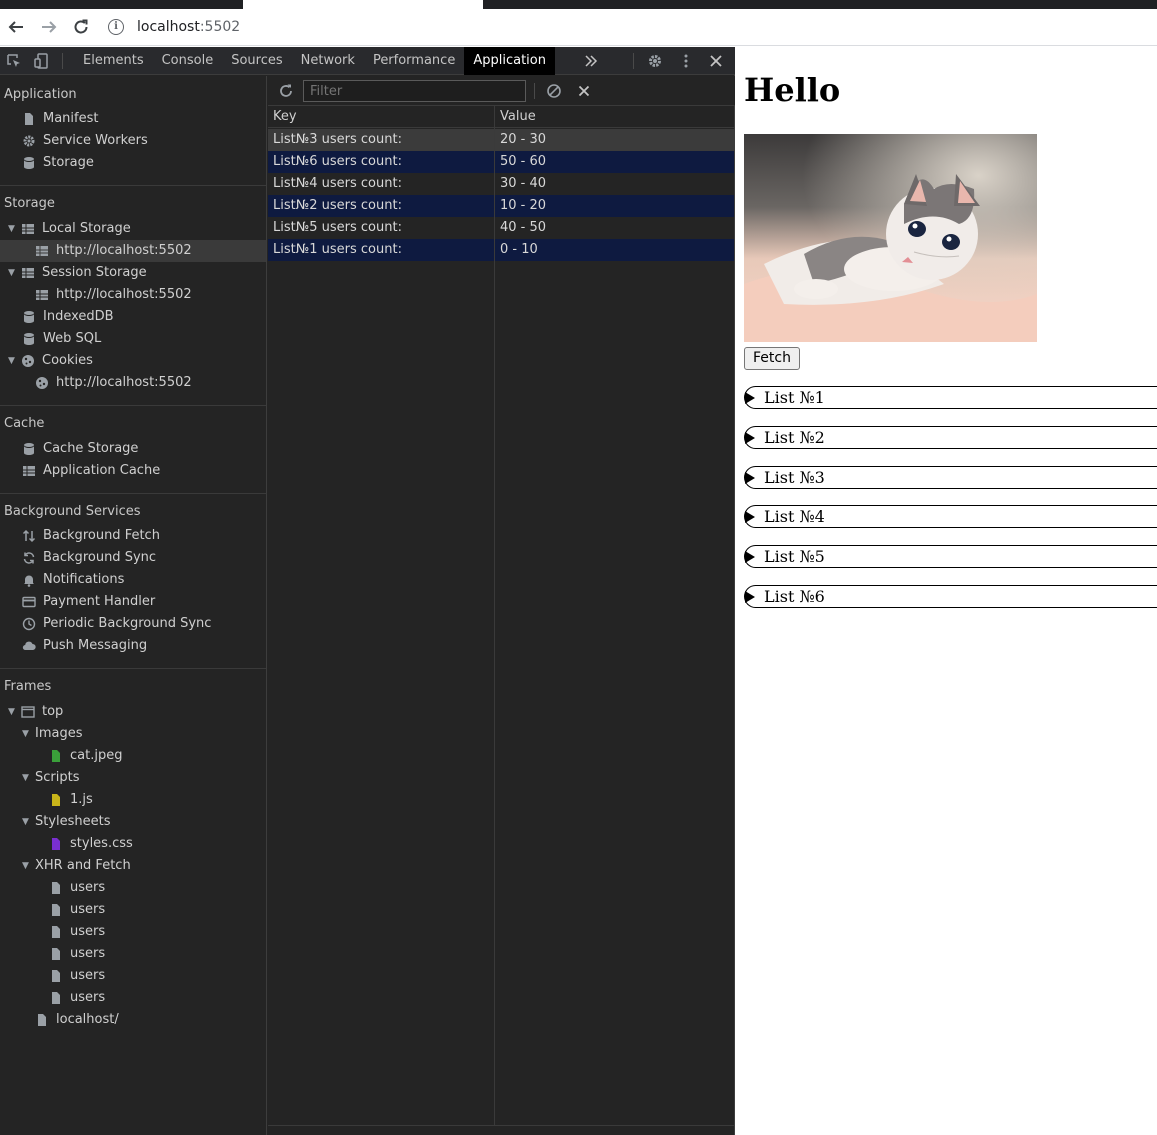 The width and height of the screenshot is (1157, 1135). What do you see at coordinates (16, 27) in the screenshot?
I see `back-button` at bounding box center [16, 27].